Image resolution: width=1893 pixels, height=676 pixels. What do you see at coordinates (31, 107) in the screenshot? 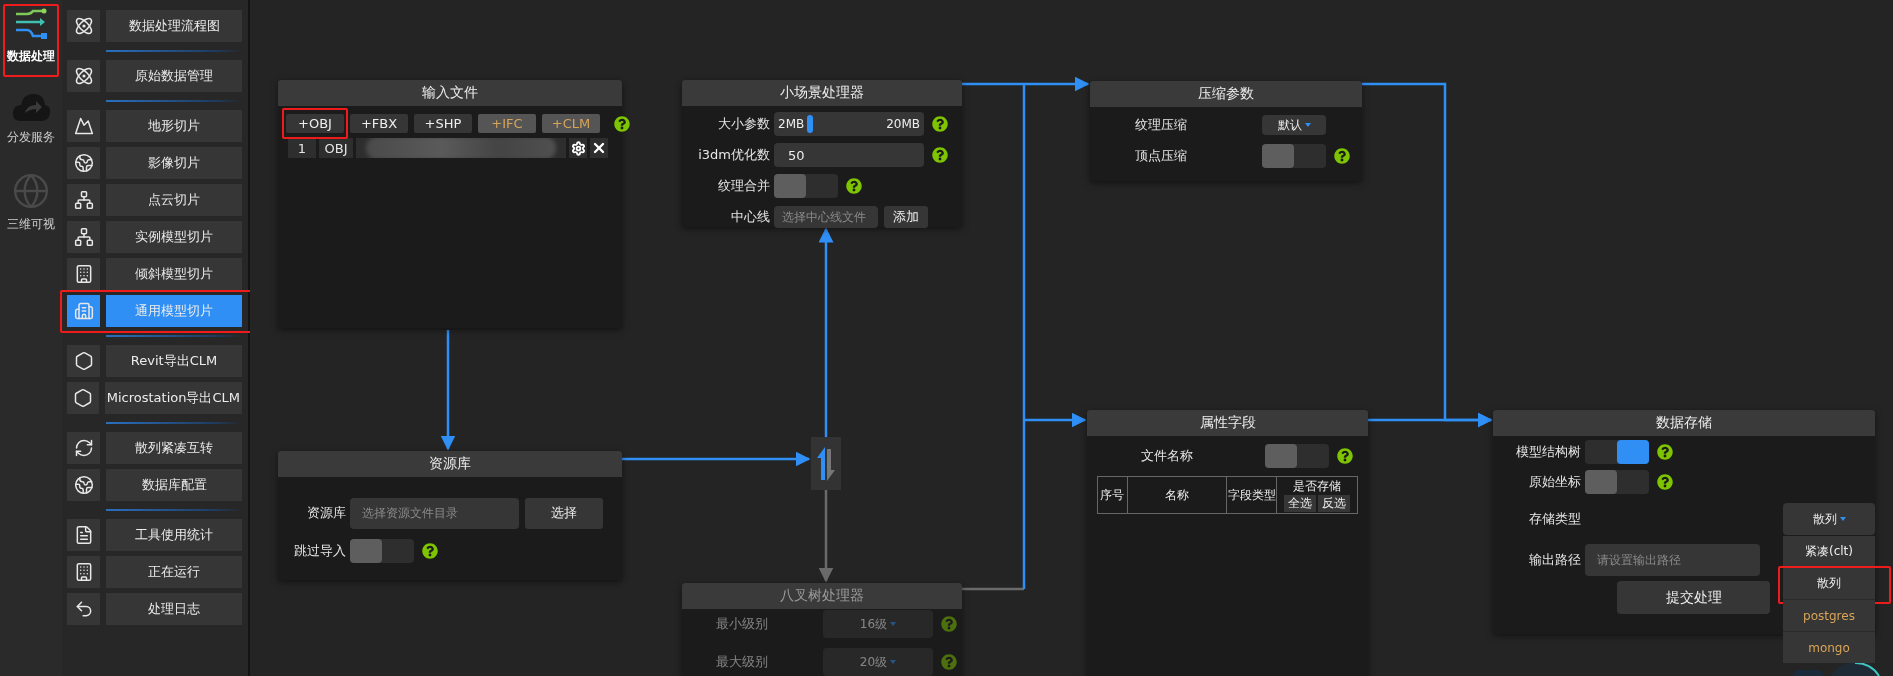
I see `cloud-icon` at bounding box center [31, 107].